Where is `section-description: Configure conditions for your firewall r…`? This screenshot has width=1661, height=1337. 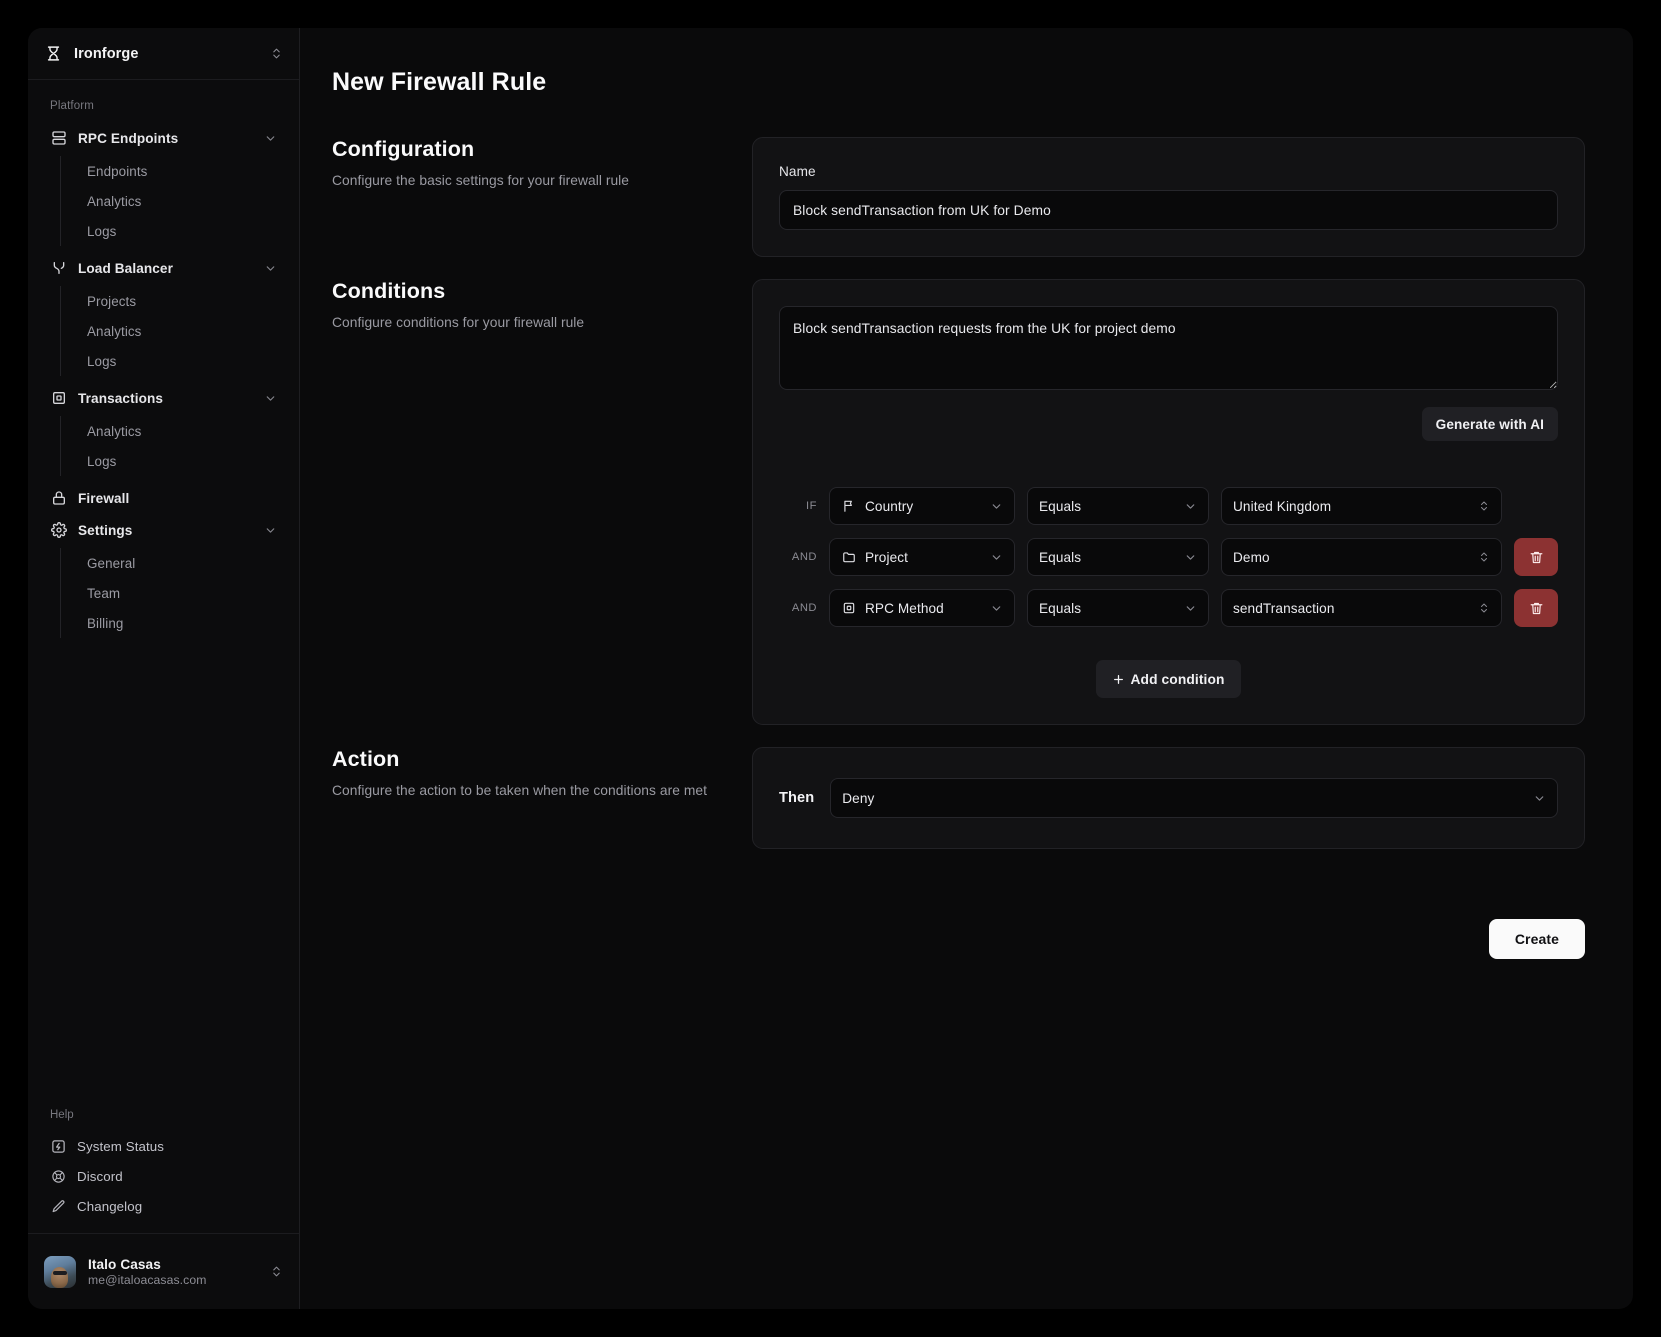
section-description: Configure conditions for your firewall r… is located at coordinates (458, 322).